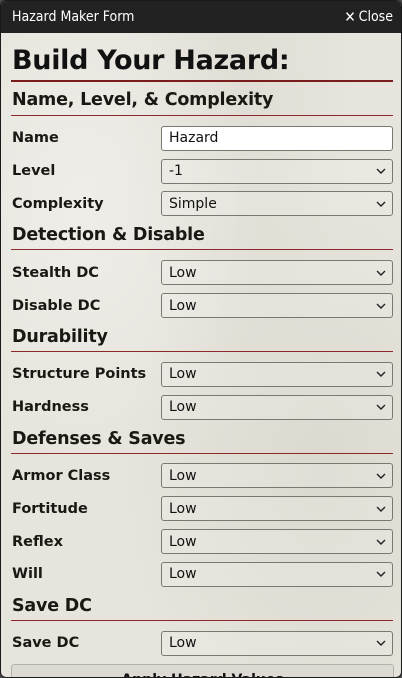 The image size is (402, 678). I want to click on close-button: ✕ Close, so click(368, 17).